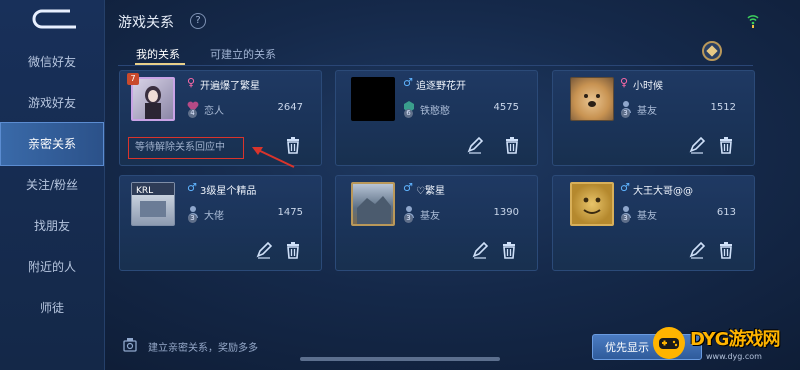 Image resolution: width=800 pixels, height=370 pixels. What do you see at coordinates (198, 21) in the screenshot?
I see `help-icon: ?` at bounding box center [198, 21].